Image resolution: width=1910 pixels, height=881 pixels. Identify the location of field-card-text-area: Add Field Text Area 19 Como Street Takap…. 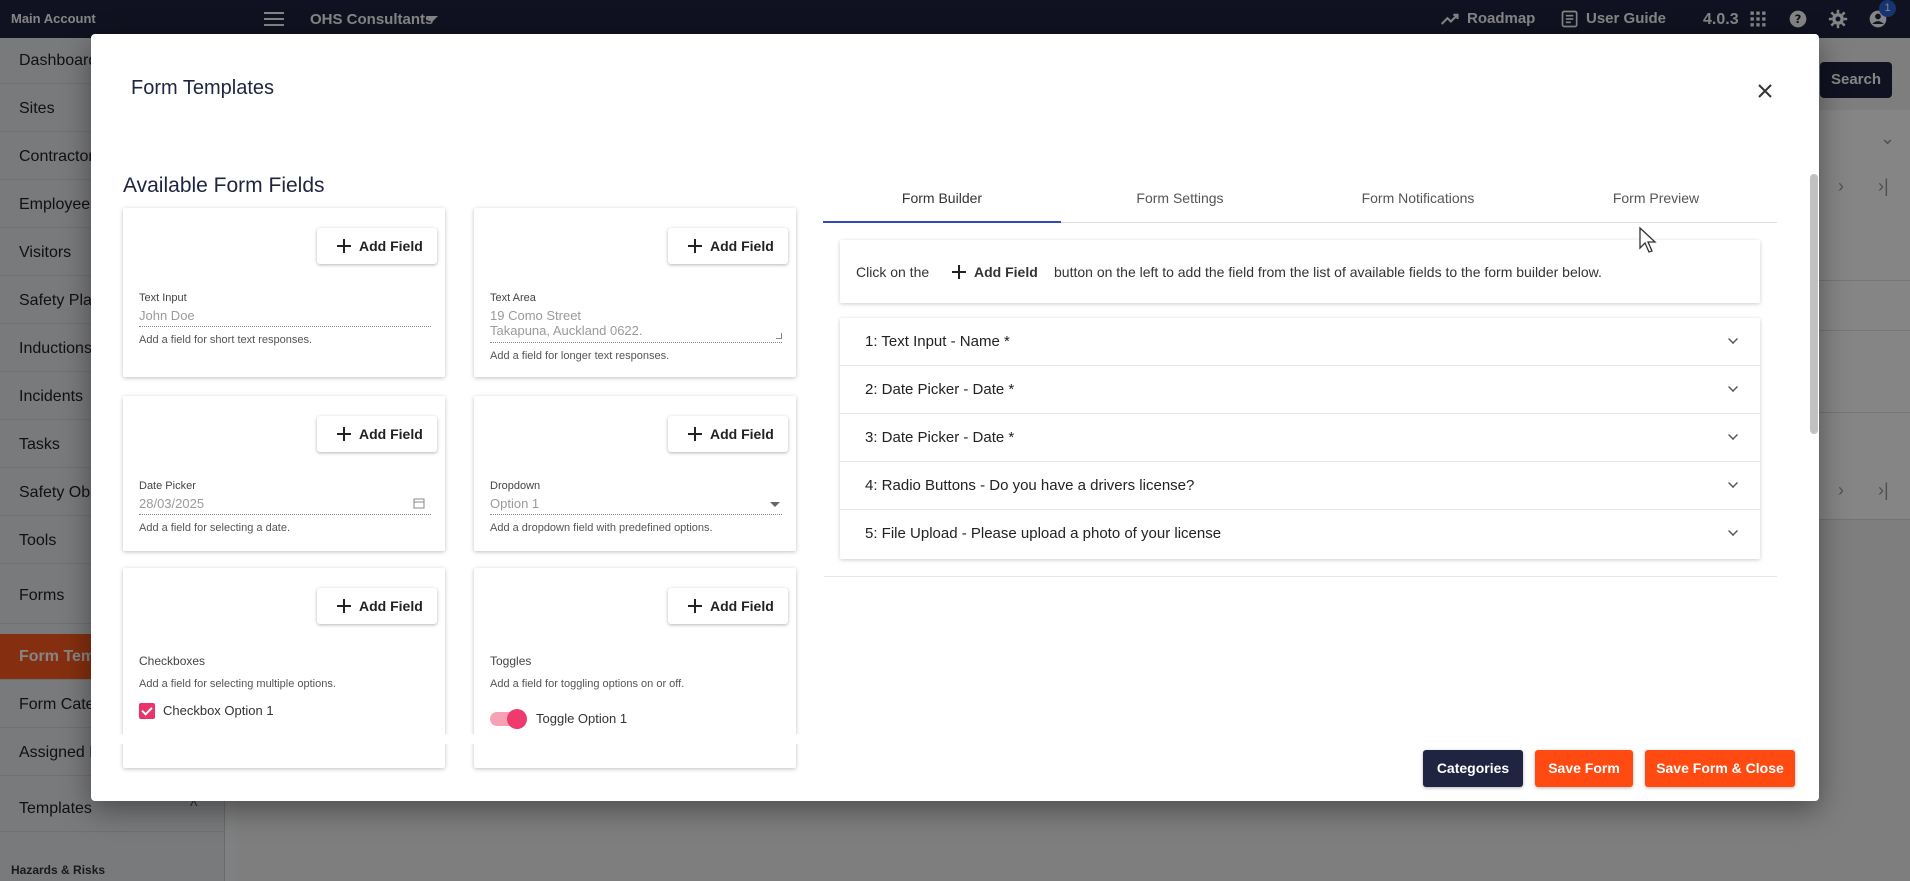
(635, 292).